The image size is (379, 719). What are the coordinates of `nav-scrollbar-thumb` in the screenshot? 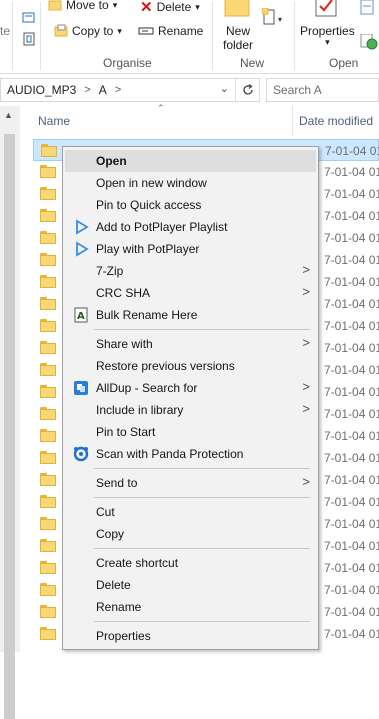 It's located at (9, 426).